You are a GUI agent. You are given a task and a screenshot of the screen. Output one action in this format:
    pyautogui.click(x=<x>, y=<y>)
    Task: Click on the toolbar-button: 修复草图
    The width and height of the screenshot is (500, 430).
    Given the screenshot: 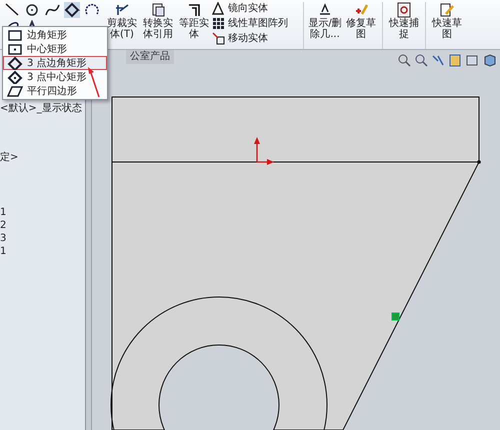 What is the action you would take?
    pyautogui.click(x=361, y=21)
    